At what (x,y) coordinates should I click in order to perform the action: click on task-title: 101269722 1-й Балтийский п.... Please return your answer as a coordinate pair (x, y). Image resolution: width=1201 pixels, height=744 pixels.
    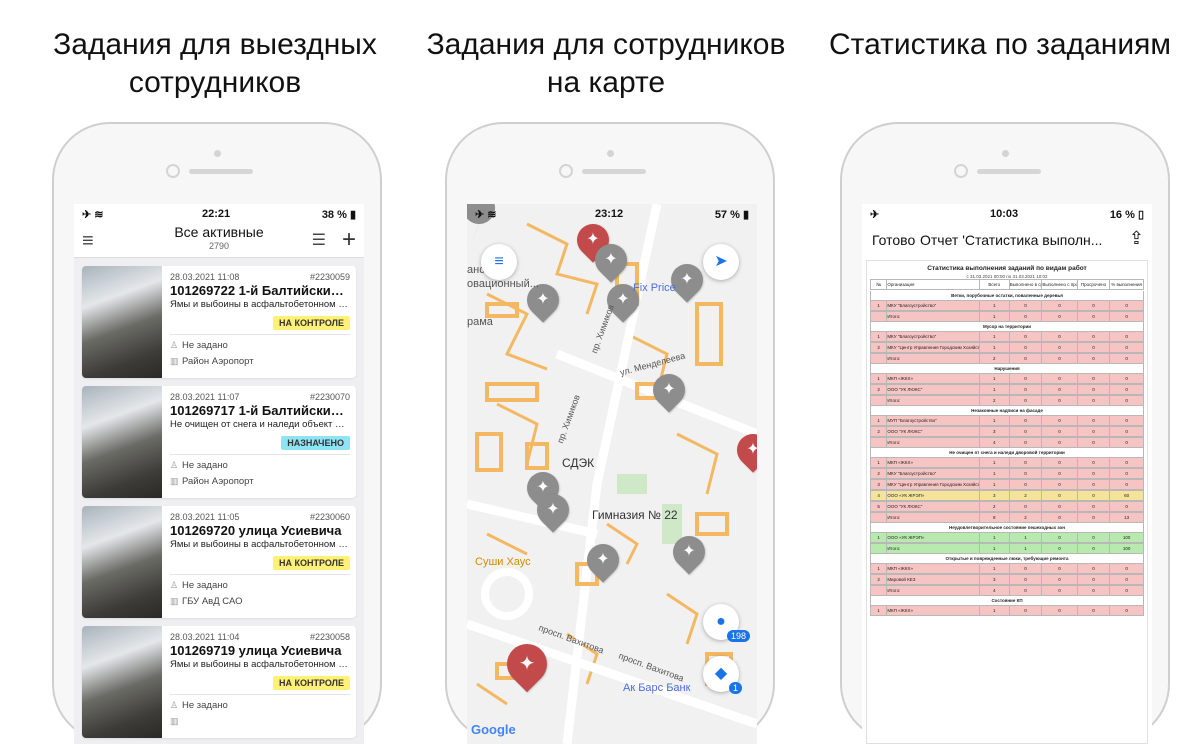
    Looking at the image, I should click on (260, 290).